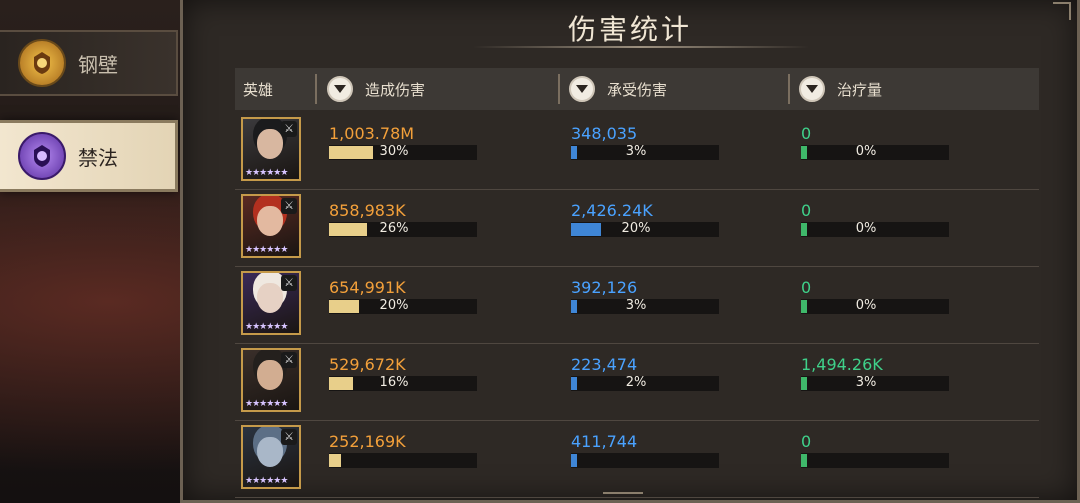  I want to click on column-label: 承受伤害, so click(637, 89).